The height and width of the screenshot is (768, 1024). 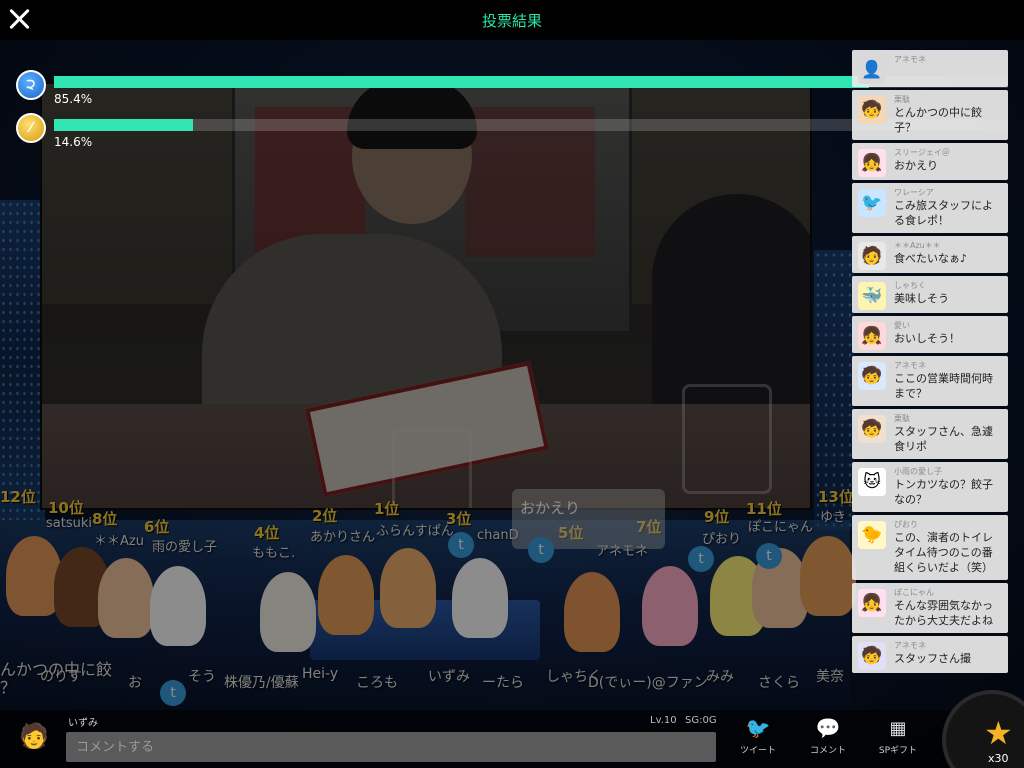 I want to click on commenter-avatar: 🧑, so click(x=872, y=256).